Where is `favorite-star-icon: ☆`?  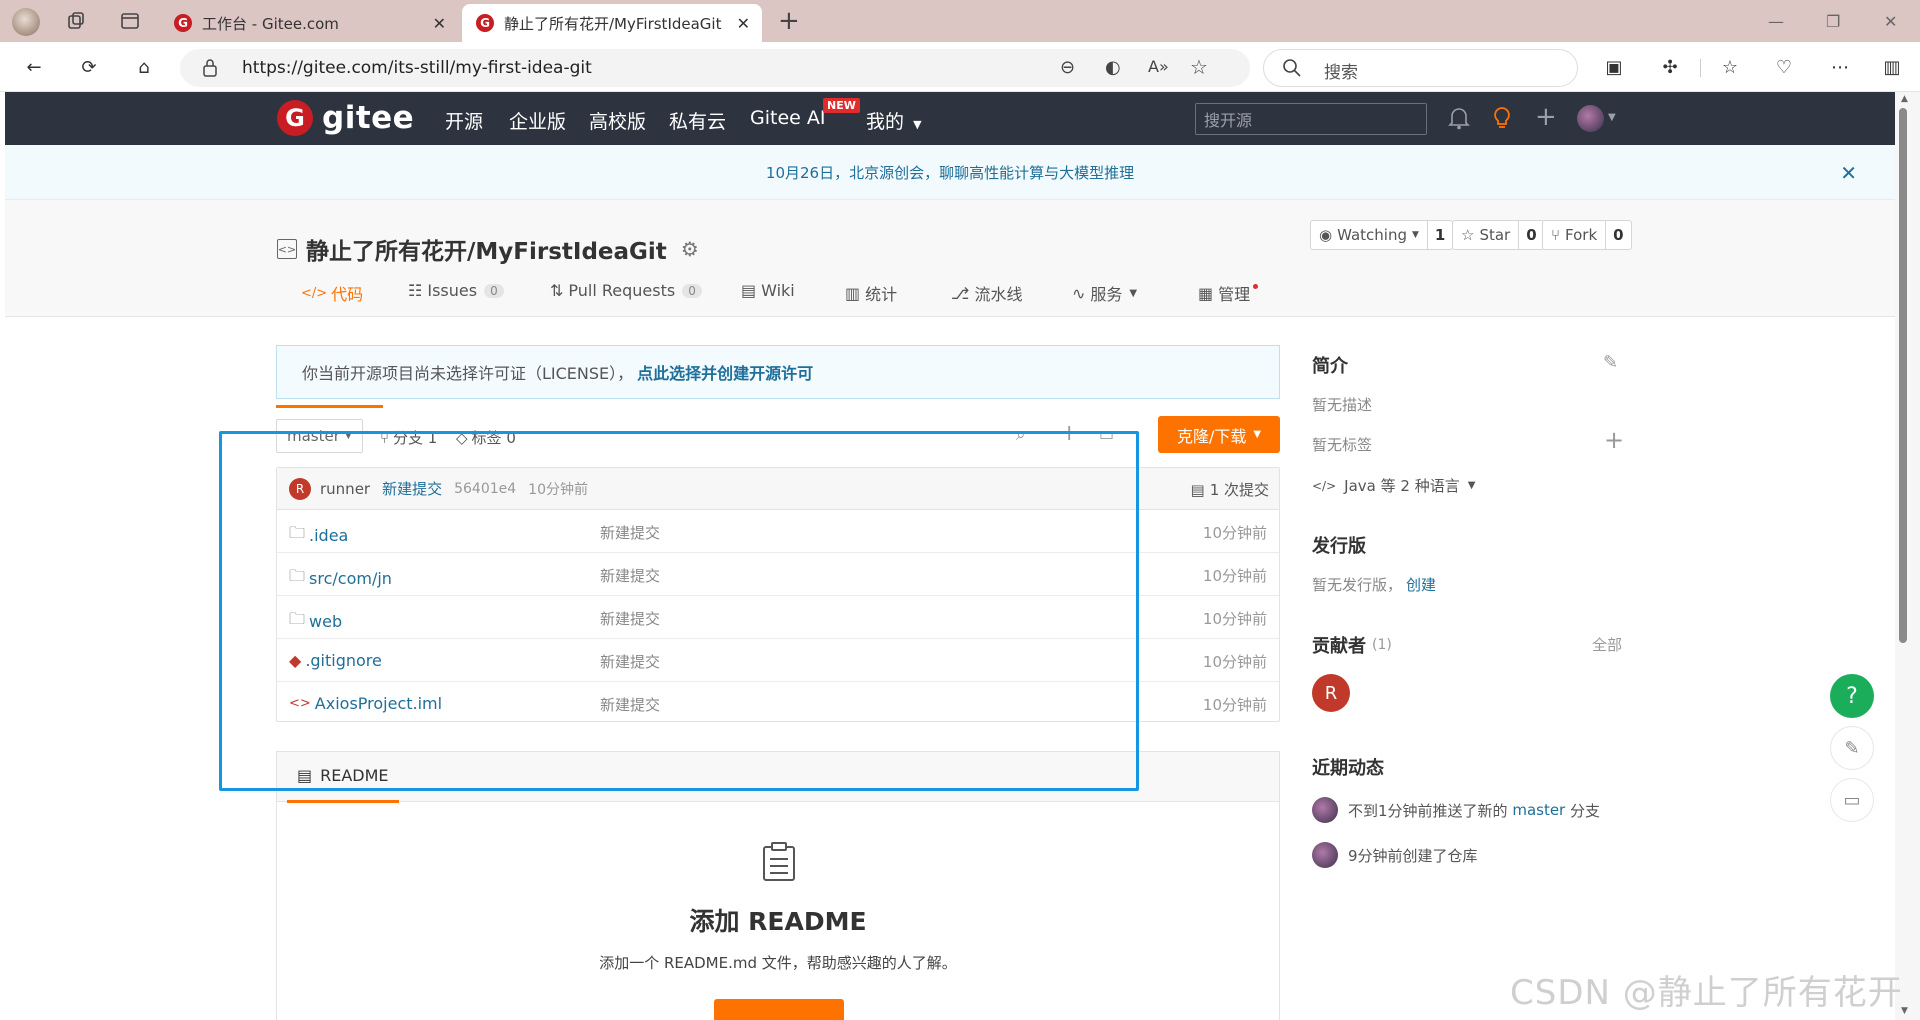
favorite-star-icon: ☆ is located at coordinates (1199, 67).